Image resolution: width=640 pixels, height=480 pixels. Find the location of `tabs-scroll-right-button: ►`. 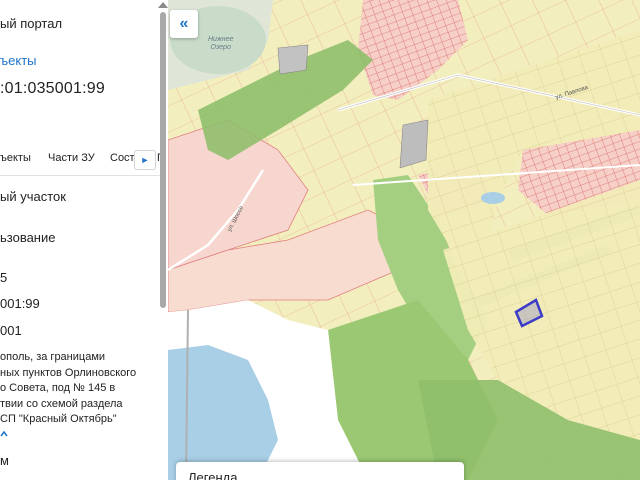

tabs-scroll-right-button: ► is located at coordinates (145, 160).